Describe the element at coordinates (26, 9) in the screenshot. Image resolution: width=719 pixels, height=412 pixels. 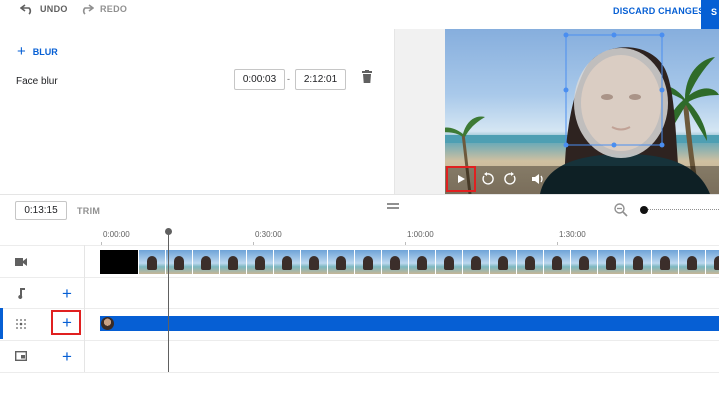
I see `undo-icon` at that location.